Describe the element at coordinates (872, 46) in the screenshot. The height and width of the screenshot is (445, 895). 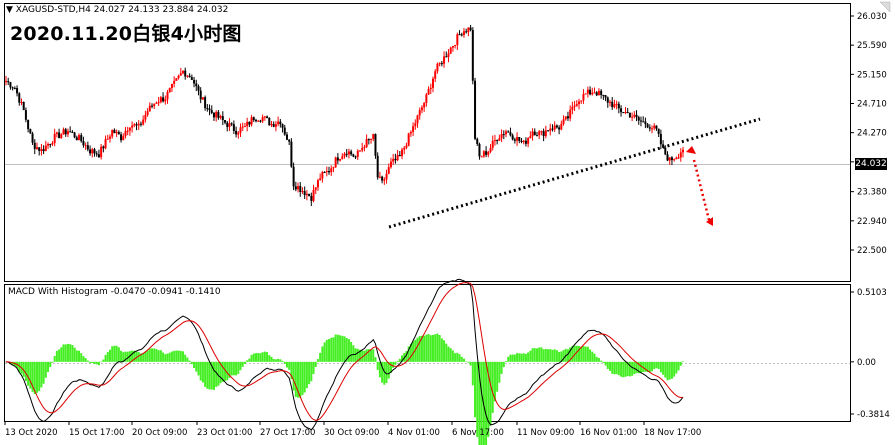
I see `price-tick-label: 25.590` at that location.